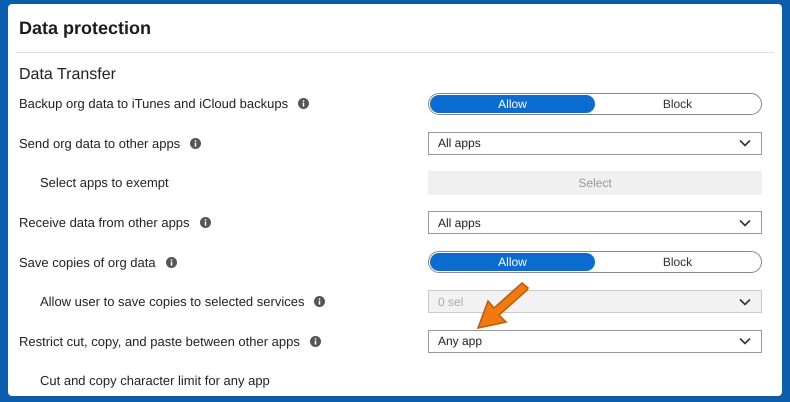  What do you see at coordinates (153, 104) in the screenshot?
I see `setting-label: Backup org data to iTunes and iCloud backups` at bounding box center [153, 104].